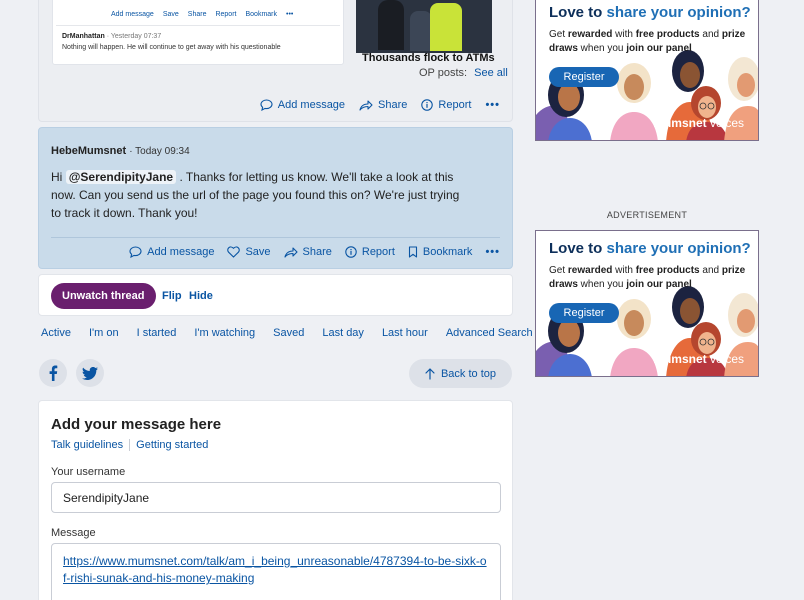 This screenshot has width=804, height=600. I want to click on facebook-icon, so click(53, 373).